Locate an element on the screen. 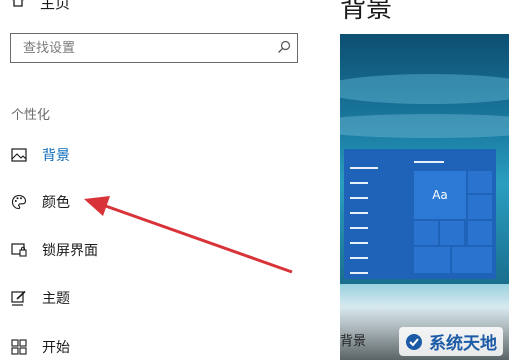 This screenshot has width=509, height=360. sidebar-item-lock-screen: 锁屏界面 is located at coordinates (160, 250).